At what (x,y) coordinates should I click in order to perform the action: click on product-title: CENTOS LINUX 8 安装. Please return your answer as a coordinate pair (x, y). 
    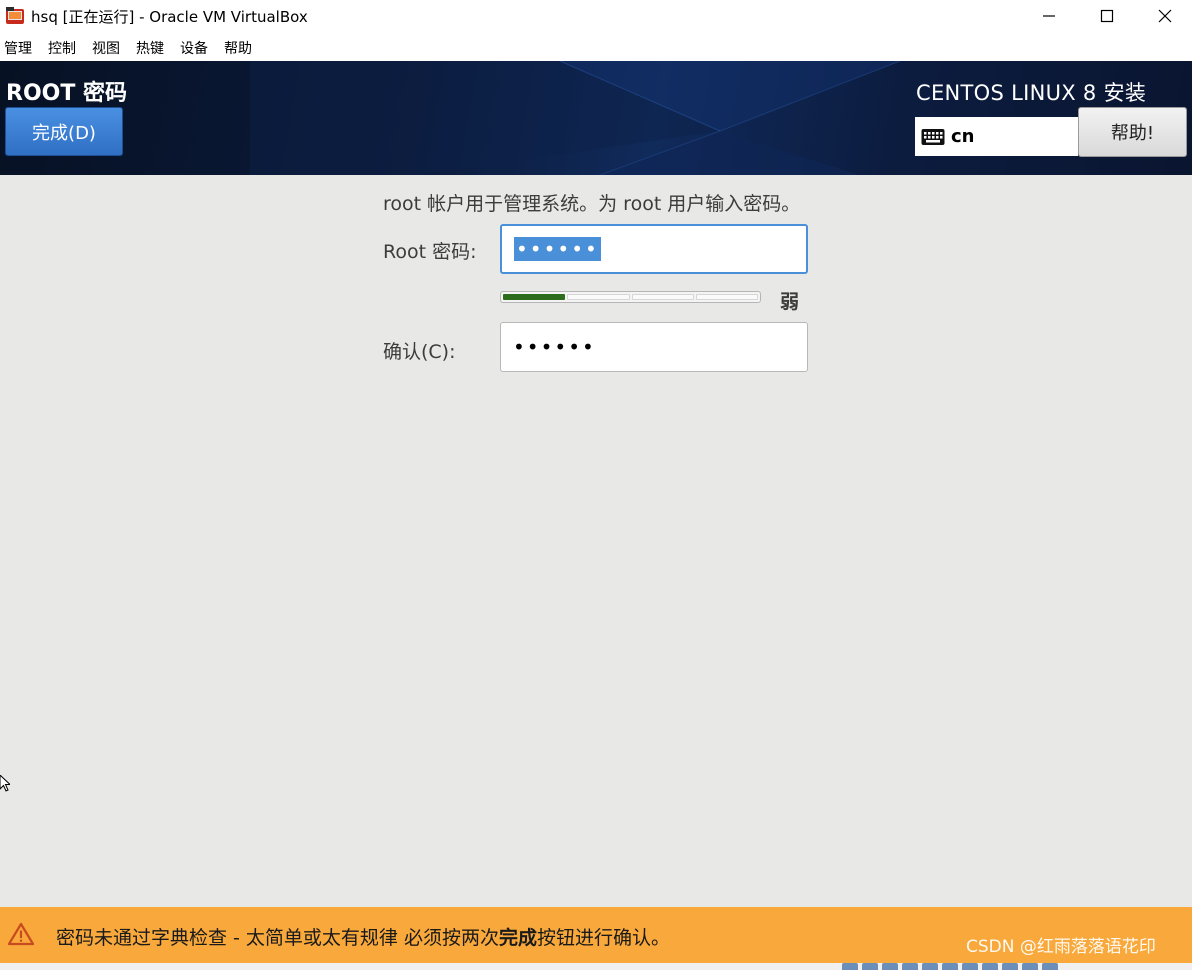
    Looking at the image, I should click on (1031, 93).